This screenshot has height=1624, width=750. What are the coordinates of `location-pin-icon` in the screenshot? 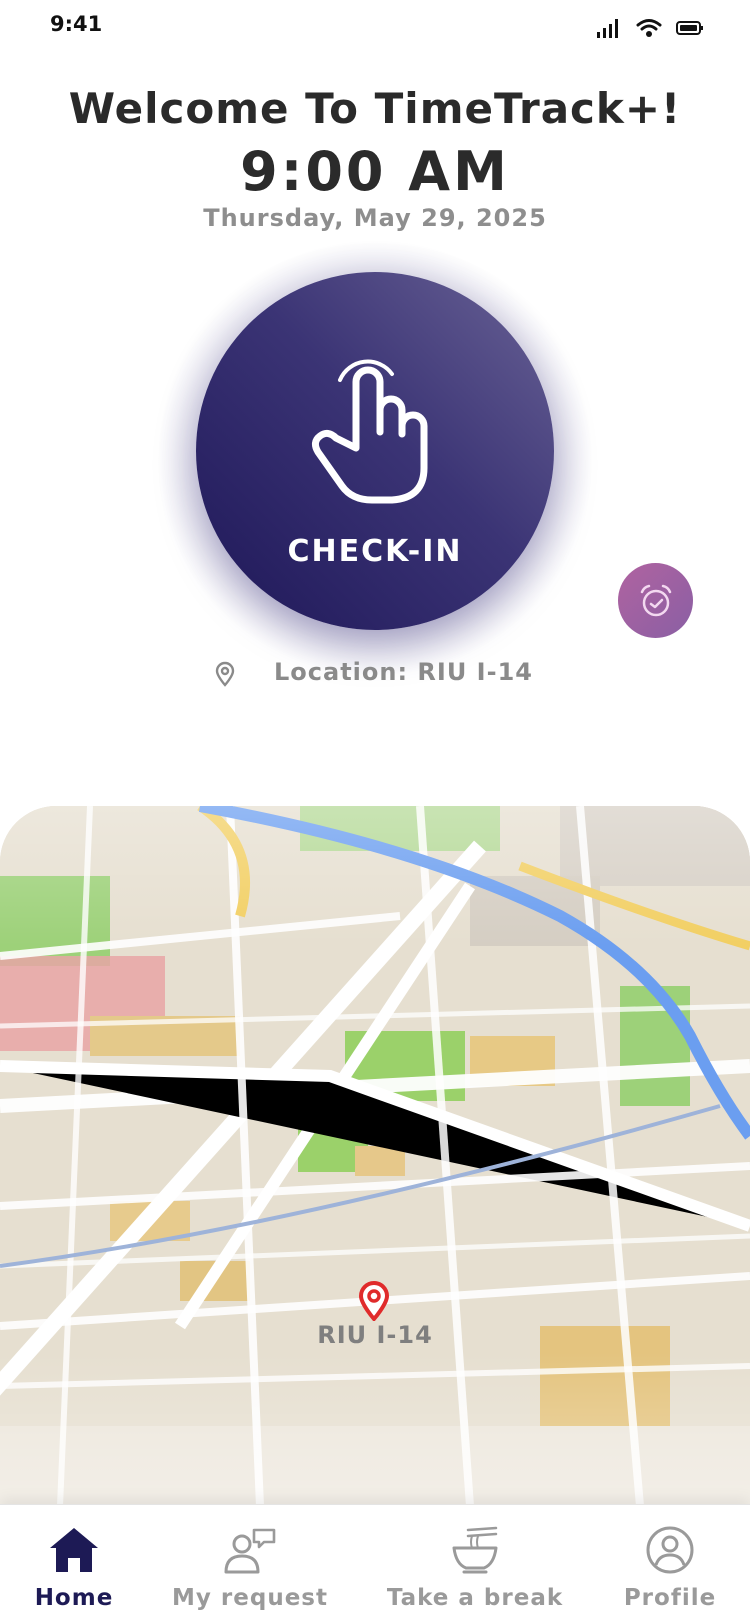 It's located at (225, 674).